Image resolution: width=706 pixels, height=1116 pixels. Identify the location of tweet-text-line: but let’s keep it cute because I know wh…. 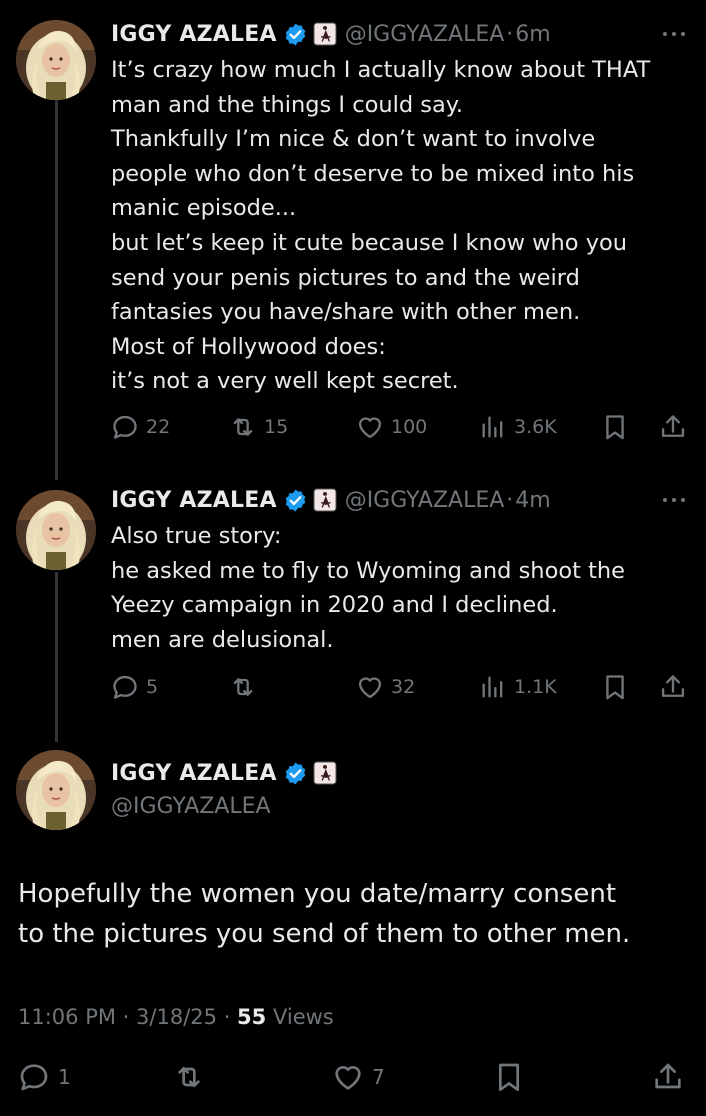
(369, 242).